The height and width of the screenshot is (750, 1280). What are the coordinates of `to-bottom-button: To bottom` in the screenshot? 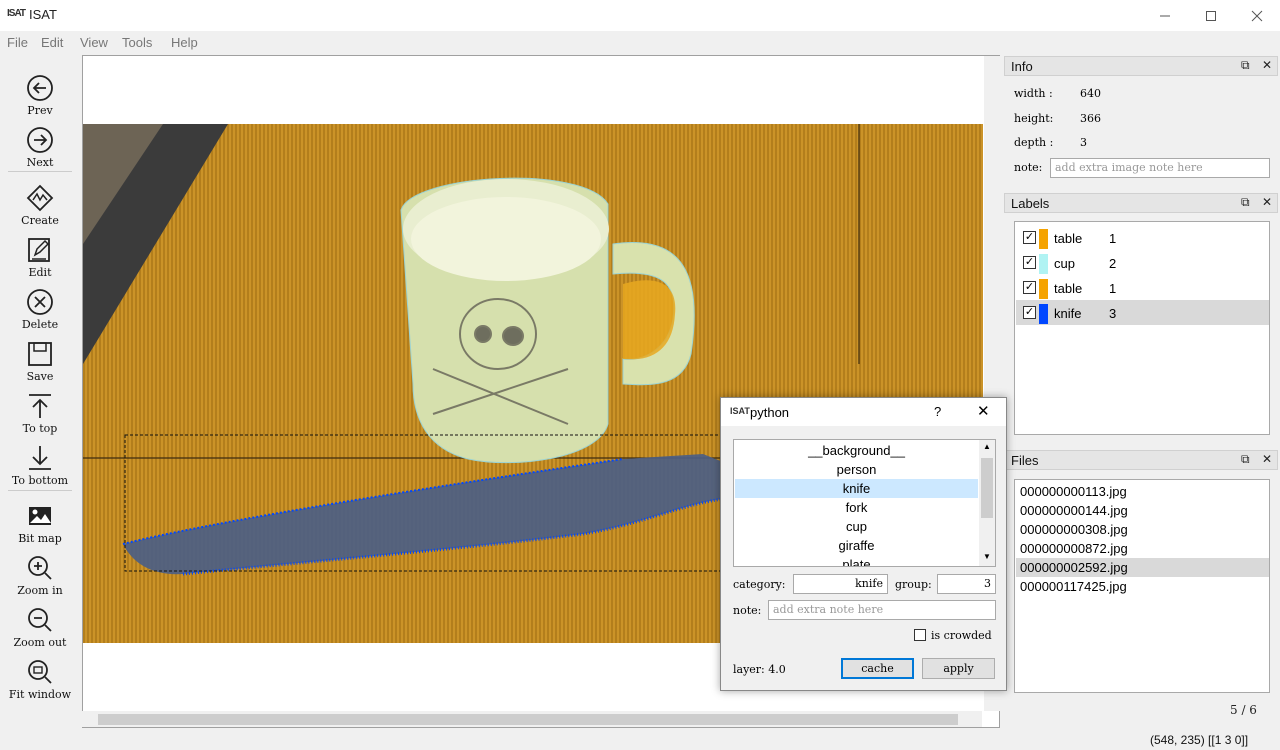 It's located at (40, 461).